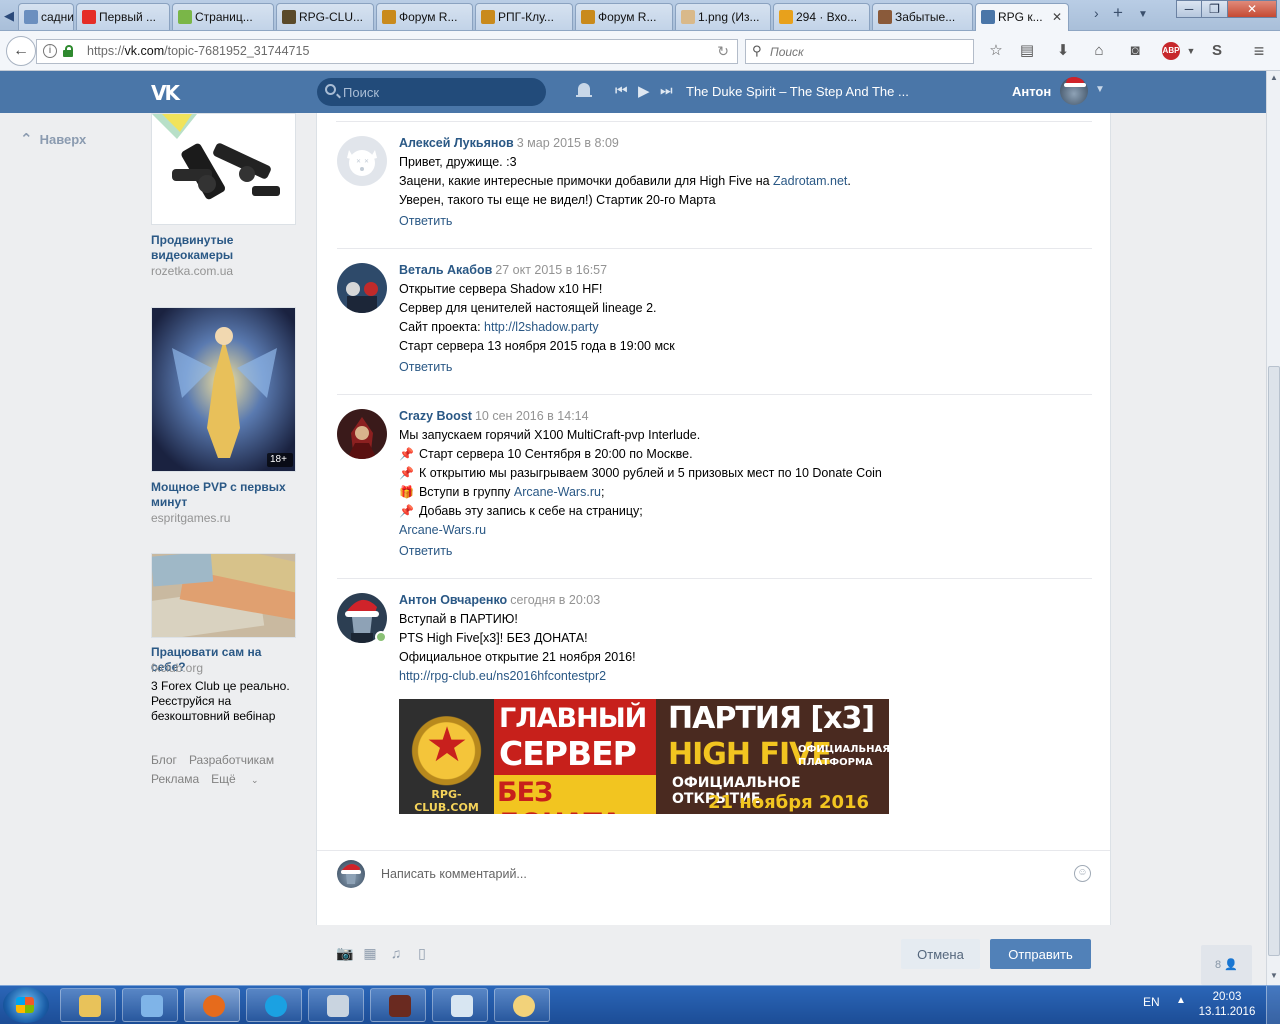  Describe the element at coordinates (1274, 661) in the screenshot. I see `scroll-thumb` at that location.